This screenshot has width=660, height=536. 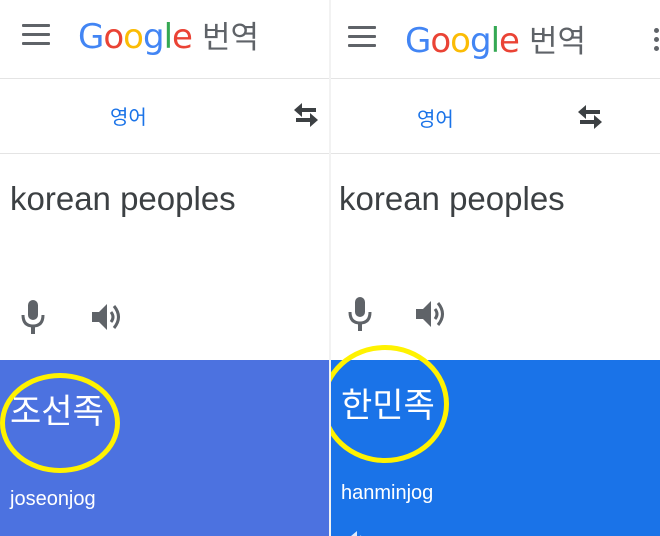 What do you see at coordinates (57, 412) in the screenshot?
I see `translated-text: 조선족` at bounding box center [57, 412].